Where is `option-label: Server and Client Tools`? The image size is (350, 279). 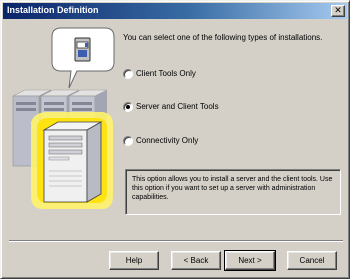 option-label: Server and Client Tools is located at coordinates (177, 106).